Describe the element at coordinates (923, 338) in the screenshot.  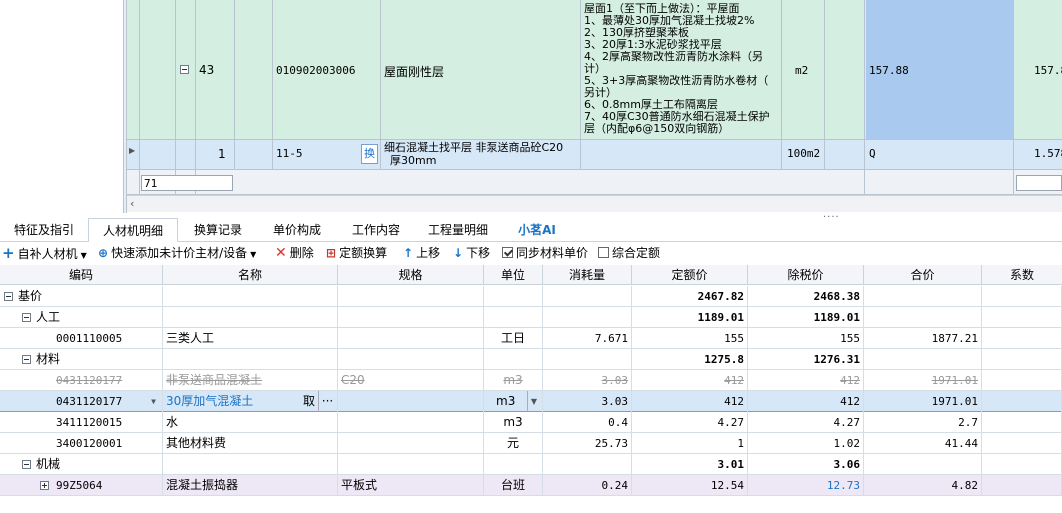
I see `cell-total: 1877.21` at that location.